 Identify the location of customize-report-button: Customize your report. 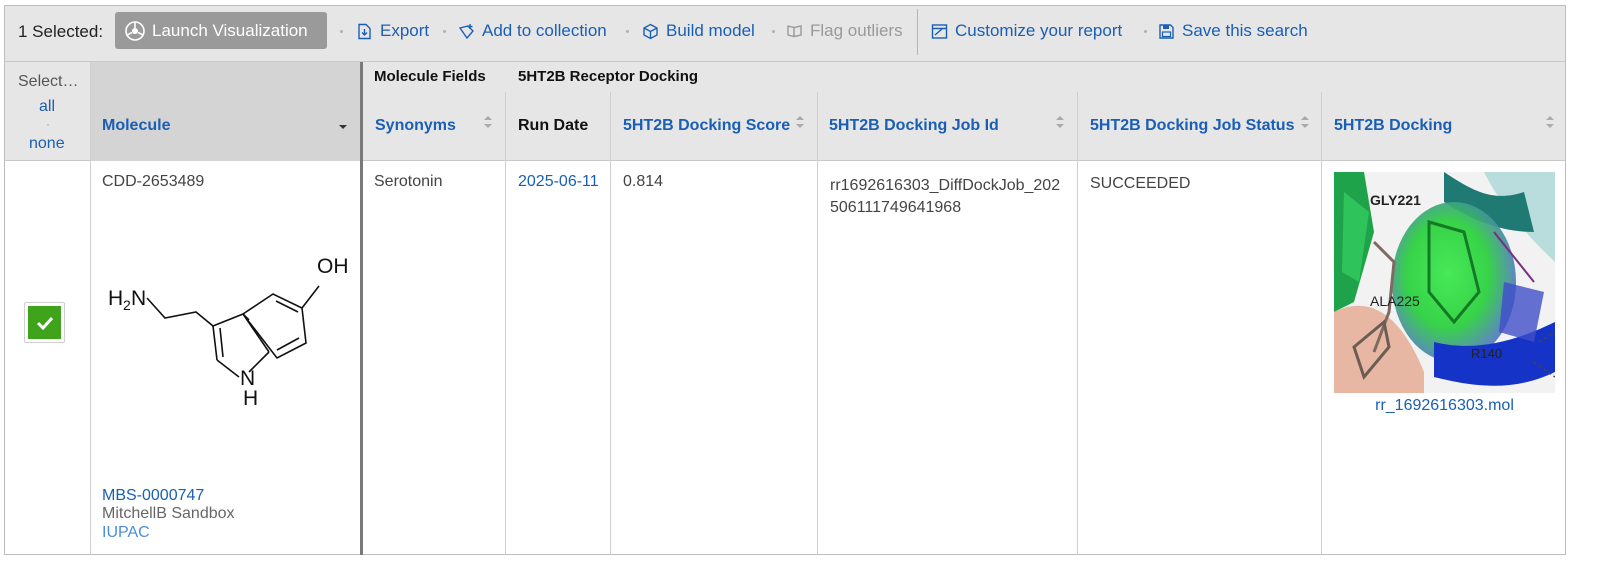
(1026, 31).